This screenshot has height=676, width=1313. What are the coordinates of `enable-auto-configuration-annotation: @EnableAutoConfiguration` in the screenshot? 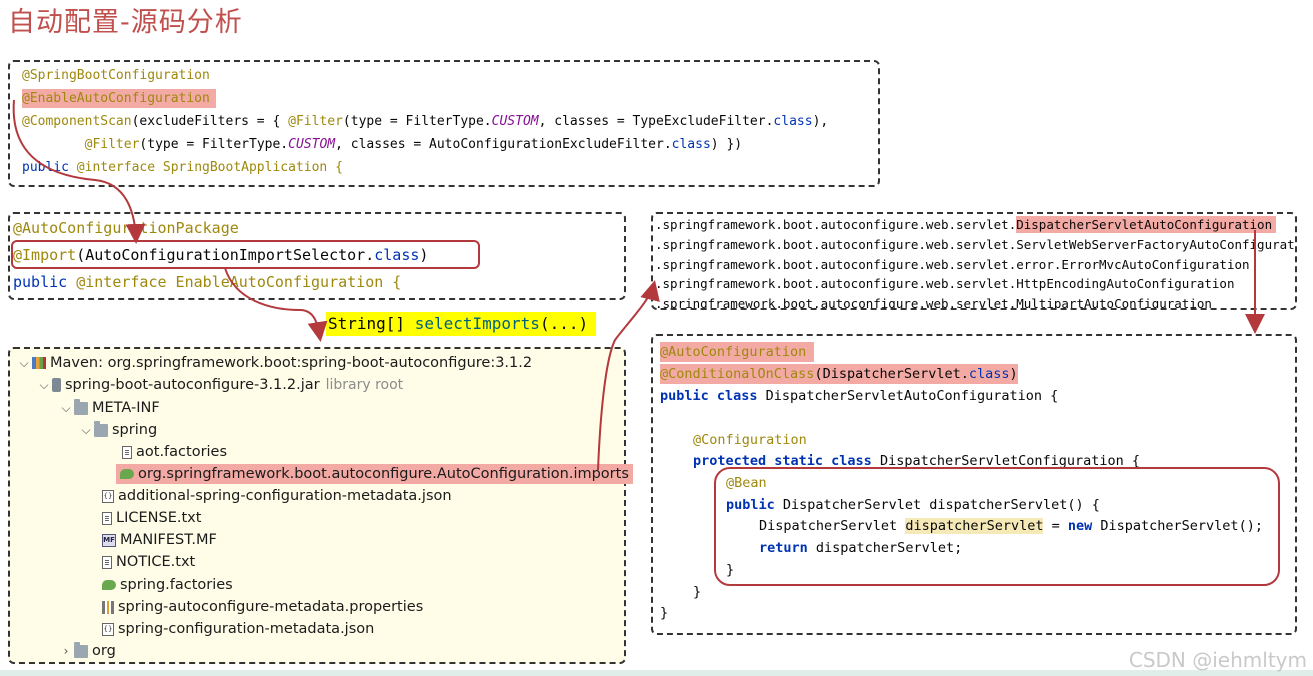 It's located at (119, 98).